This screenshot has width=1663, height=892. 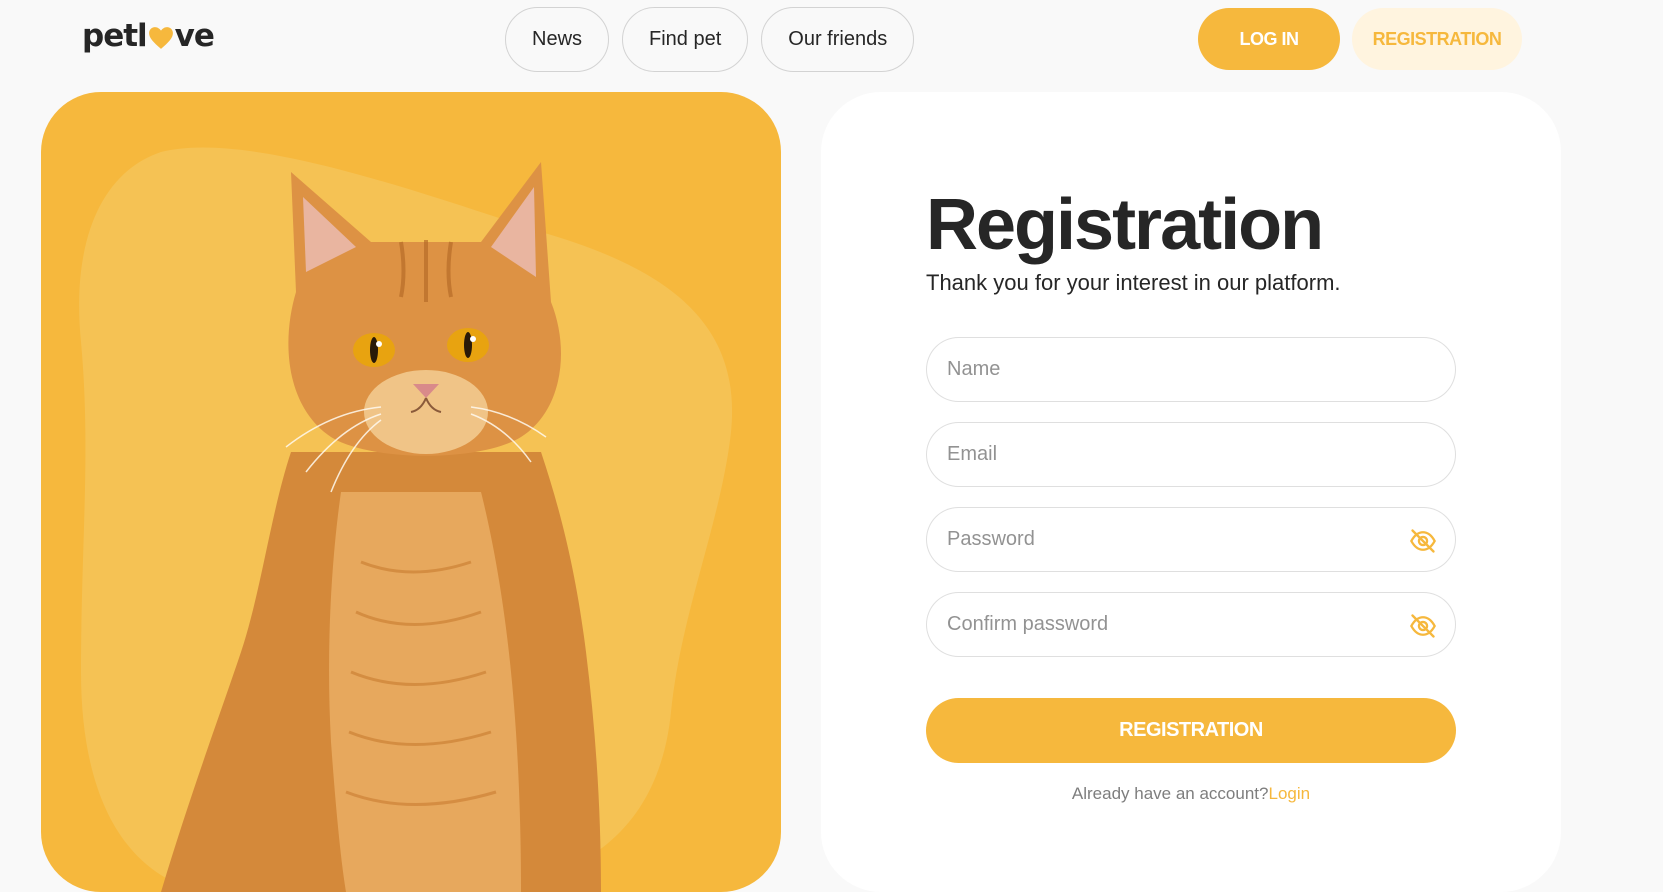 I want to click on name-input, so click(x=1191, y=369).